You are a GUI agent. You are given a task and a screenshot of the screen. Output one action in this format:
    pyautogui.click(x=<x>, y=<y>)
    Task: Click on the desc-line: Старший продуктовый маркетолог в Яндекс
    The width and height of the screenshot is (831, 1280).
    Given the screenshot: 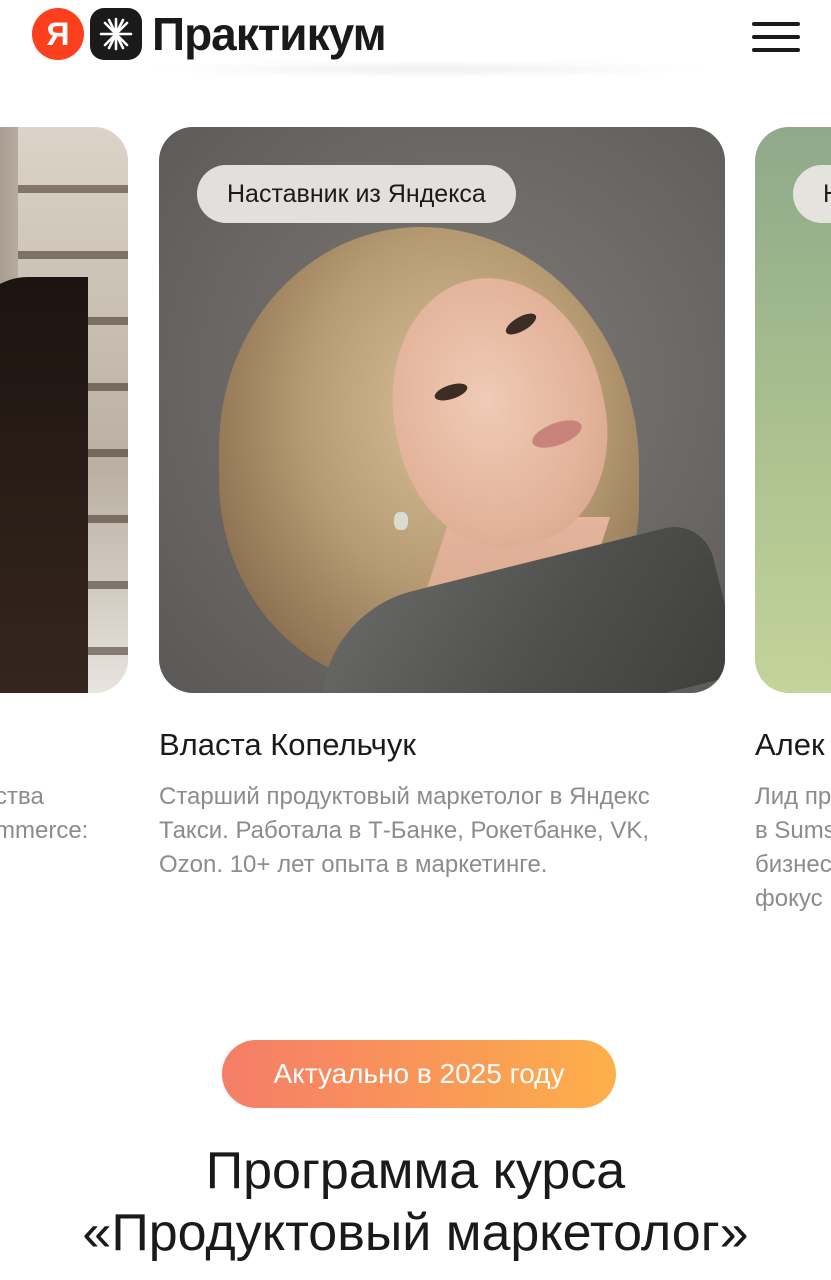 What is the action you would take?
    pyautogui.click(x=404, y=796)
    